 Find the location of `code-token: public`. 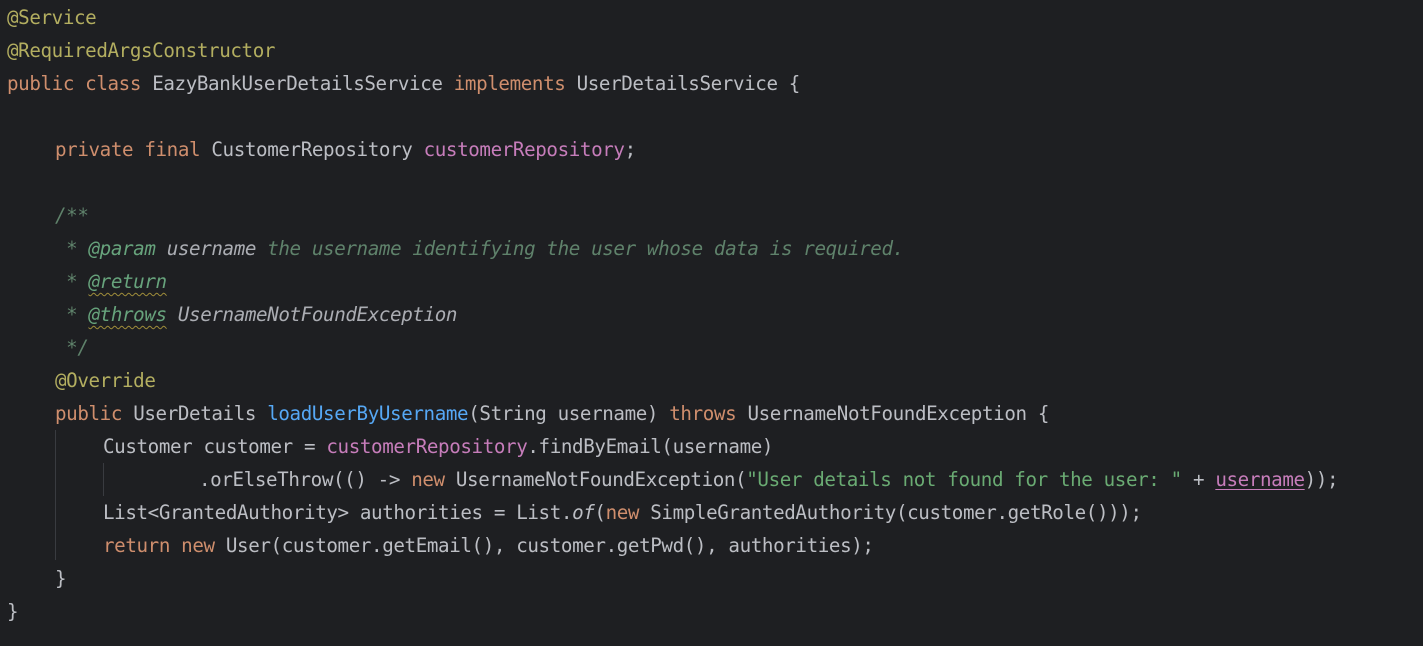

code-token: public is located at coordinates (94, 413).